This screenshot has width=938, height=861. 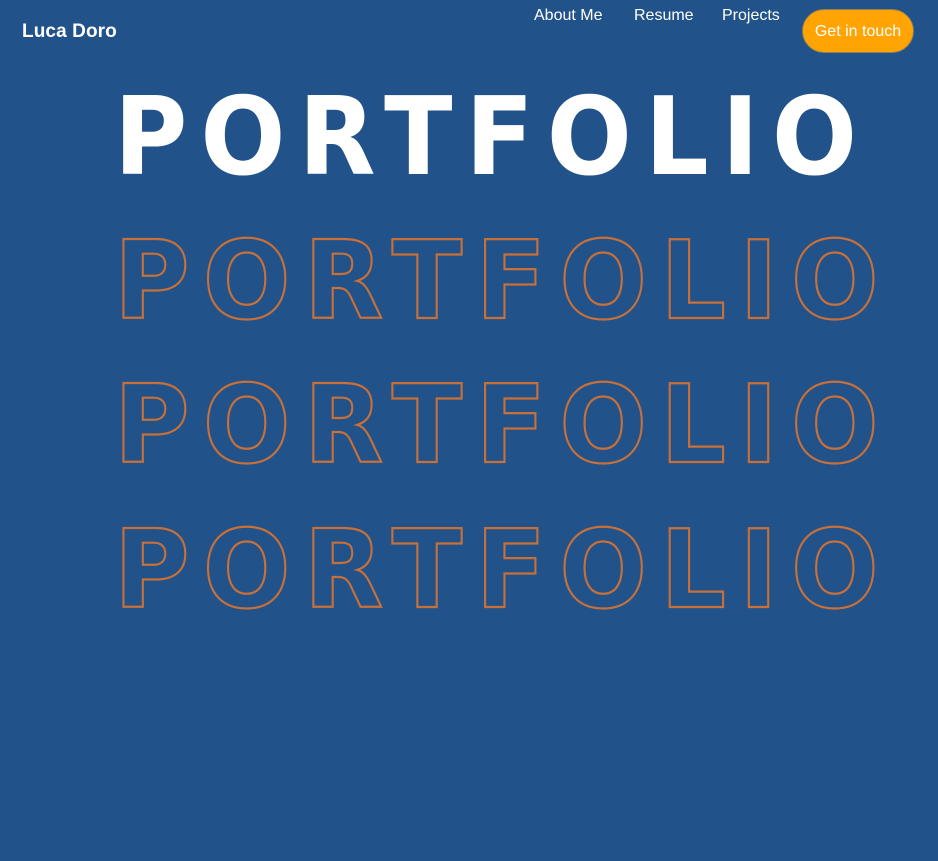 I want to click on portfolio-title-solid: PORTFOLIO, so click(x=492, y=137).